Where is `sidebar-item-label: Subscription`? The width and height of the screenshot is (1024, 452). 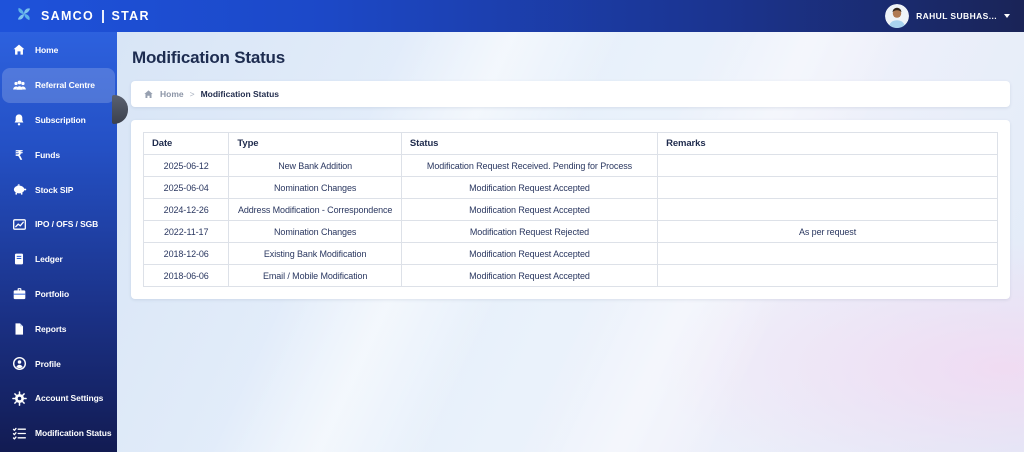 sidebar-item-label: Subscription is located at coordinates (60, 119).